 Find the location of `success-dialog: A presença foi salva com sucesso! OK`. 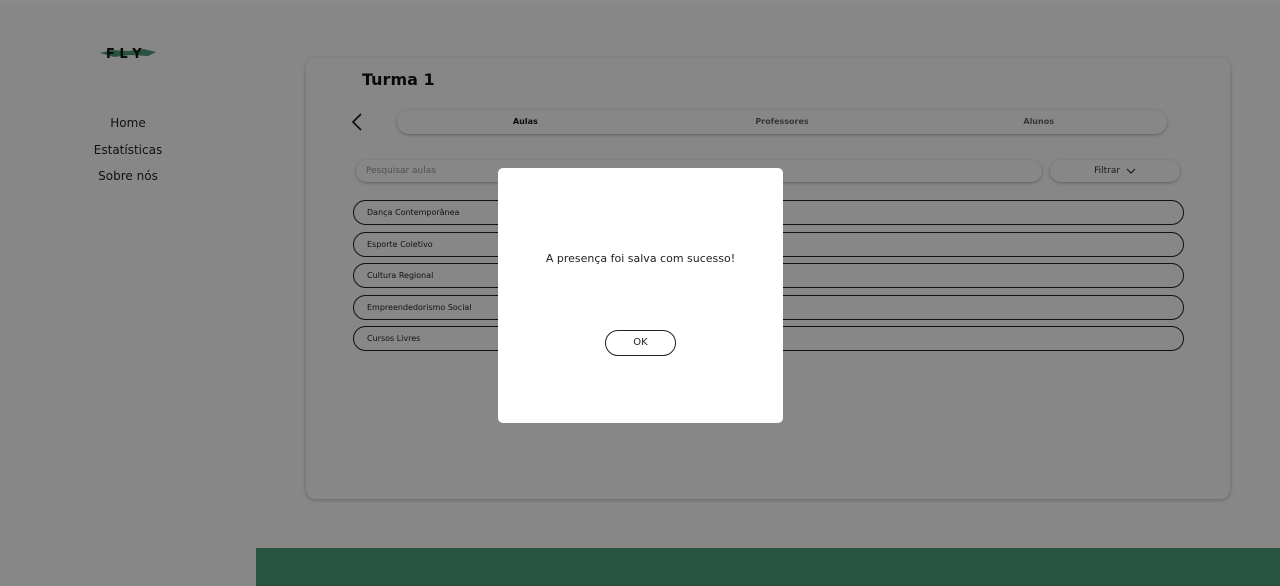

success-dialog: A presença foi salva com sucesso! OK is located at coordinates (640, 295).